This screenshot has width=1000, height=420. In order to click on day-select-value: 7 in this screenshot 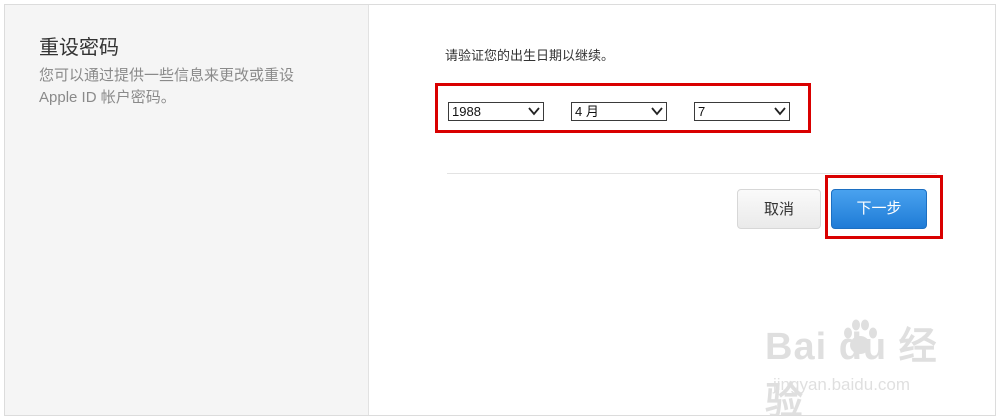, I will do `click(702, 111)`.